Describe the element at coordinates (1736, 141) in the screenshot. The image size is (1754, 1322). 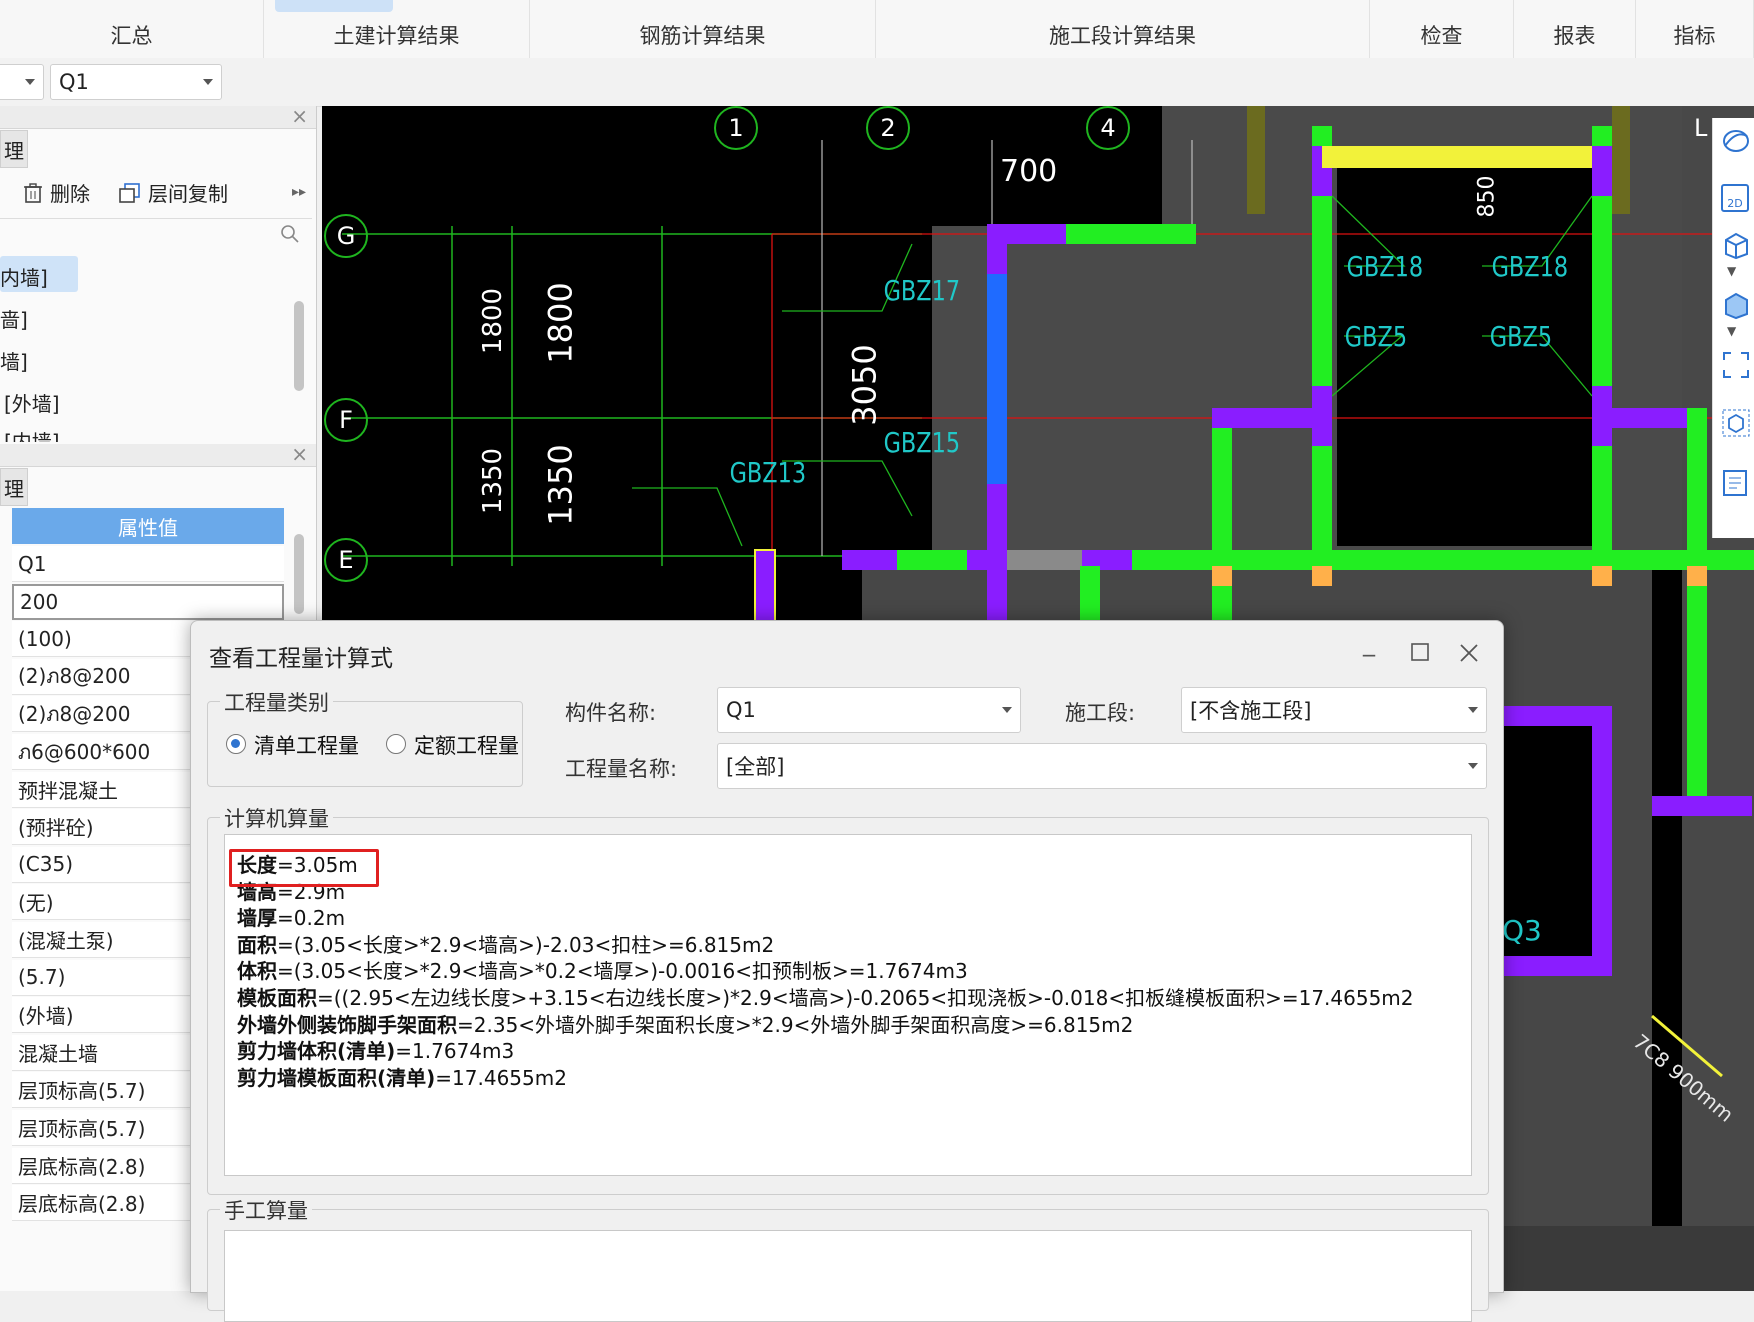
I see `orbit-icon` at that location.